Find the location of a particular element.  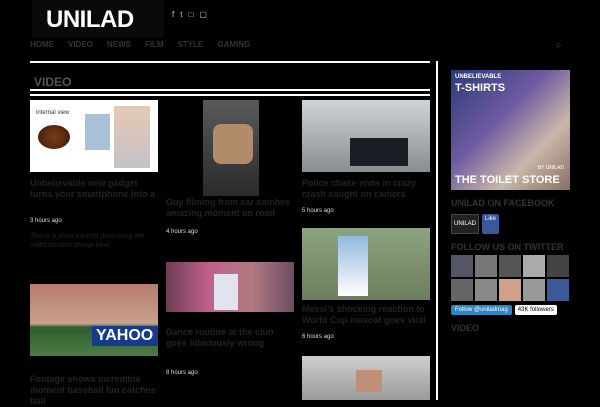

meta-a4: 6 hours ago is located at coordinates (318, 337).